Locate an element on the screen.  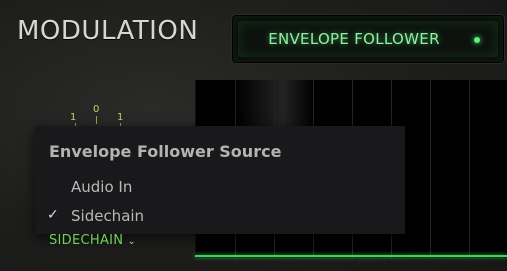
envelope-follower-button: ENVELOPE FOLLOWER is located at coordinates (368, 39).